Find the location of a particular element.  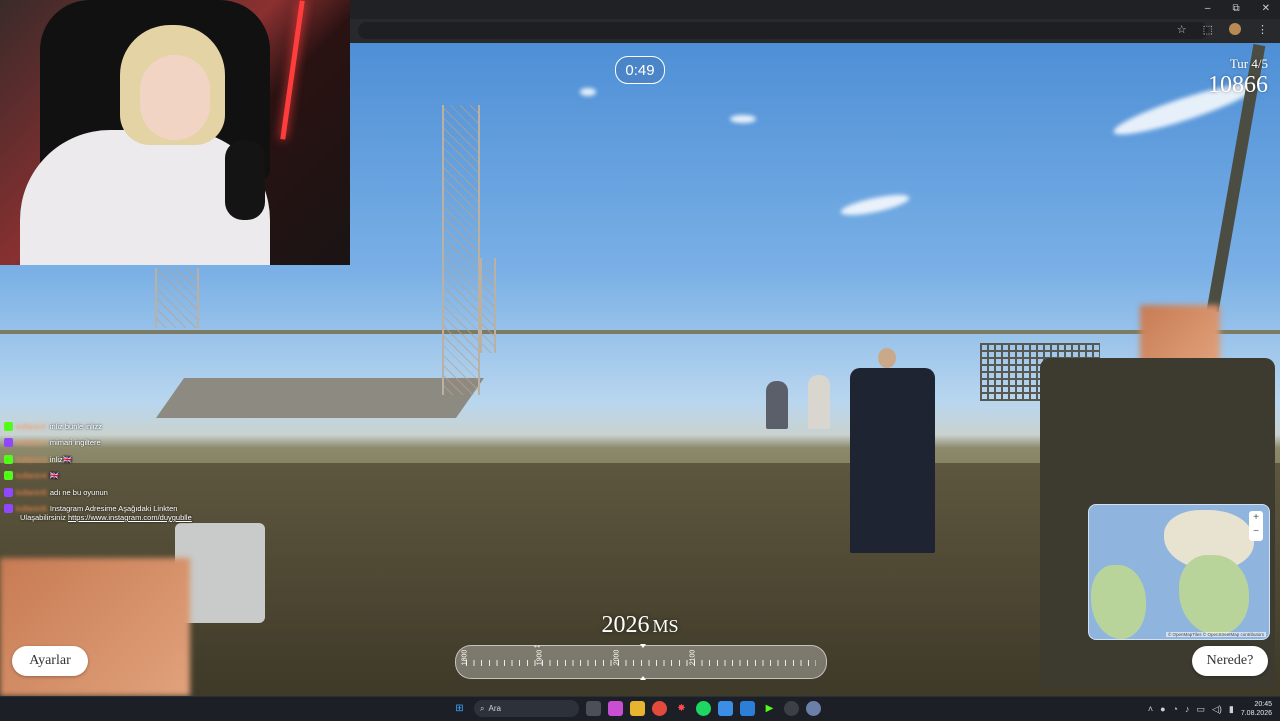

microphone is located at coordinates (245, 180).